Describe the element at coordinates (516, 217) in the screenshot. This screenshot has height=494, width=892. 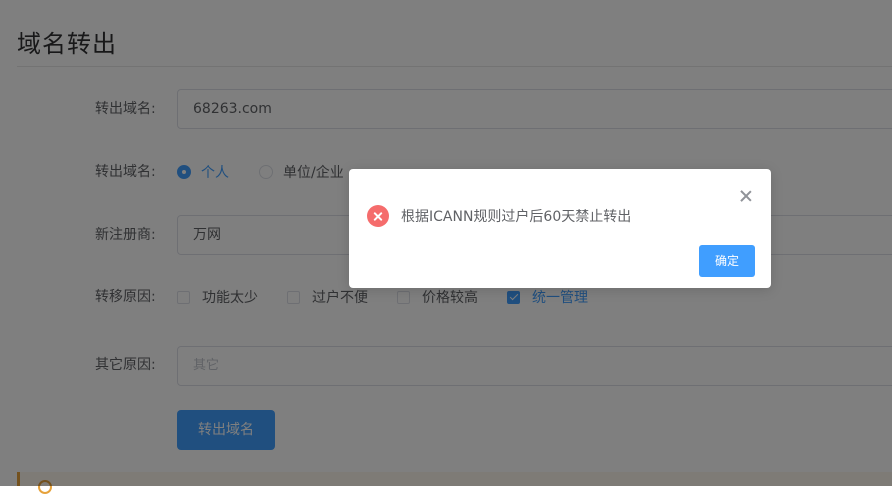
I see `dialog-message: 根据ICANN规则过户后60天禁止转出` at that location.